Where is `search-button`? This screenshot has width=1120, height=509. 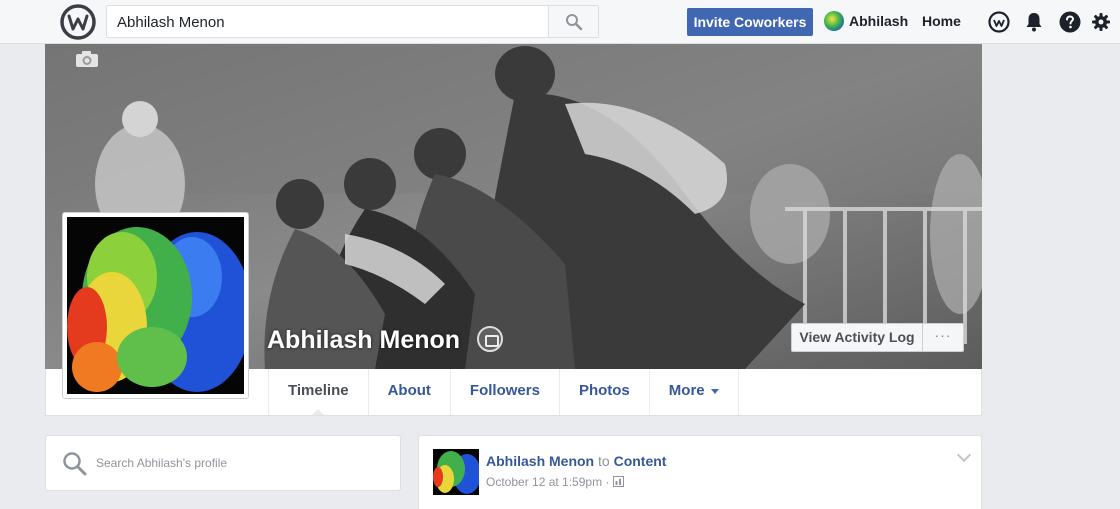 search-button is located at coordinates (573, 21).